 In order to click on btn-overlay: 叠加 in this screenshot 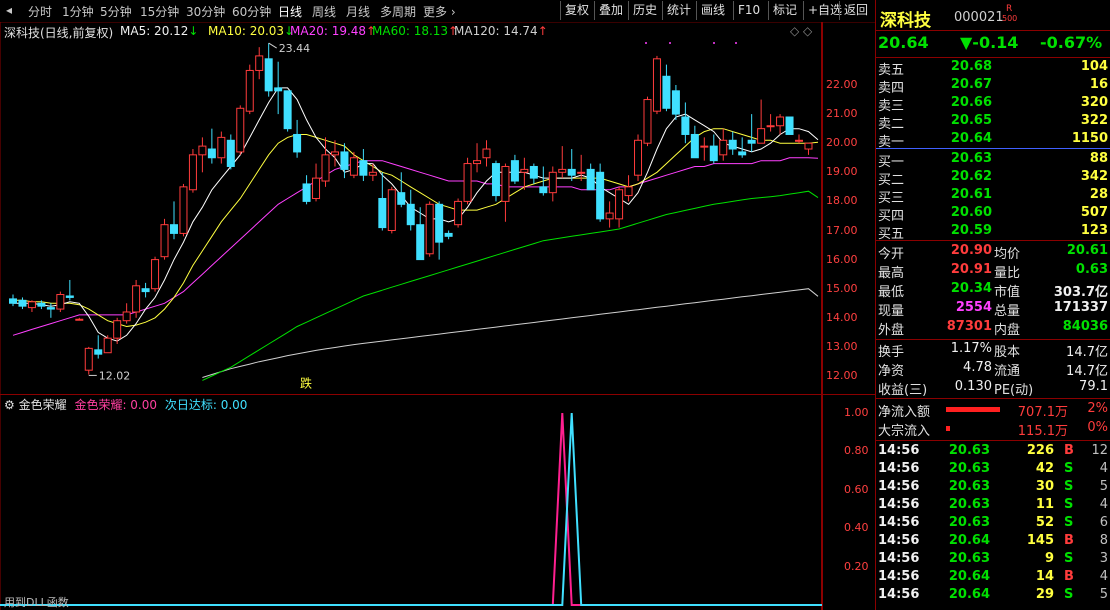, I will do `click(610, 10)`.